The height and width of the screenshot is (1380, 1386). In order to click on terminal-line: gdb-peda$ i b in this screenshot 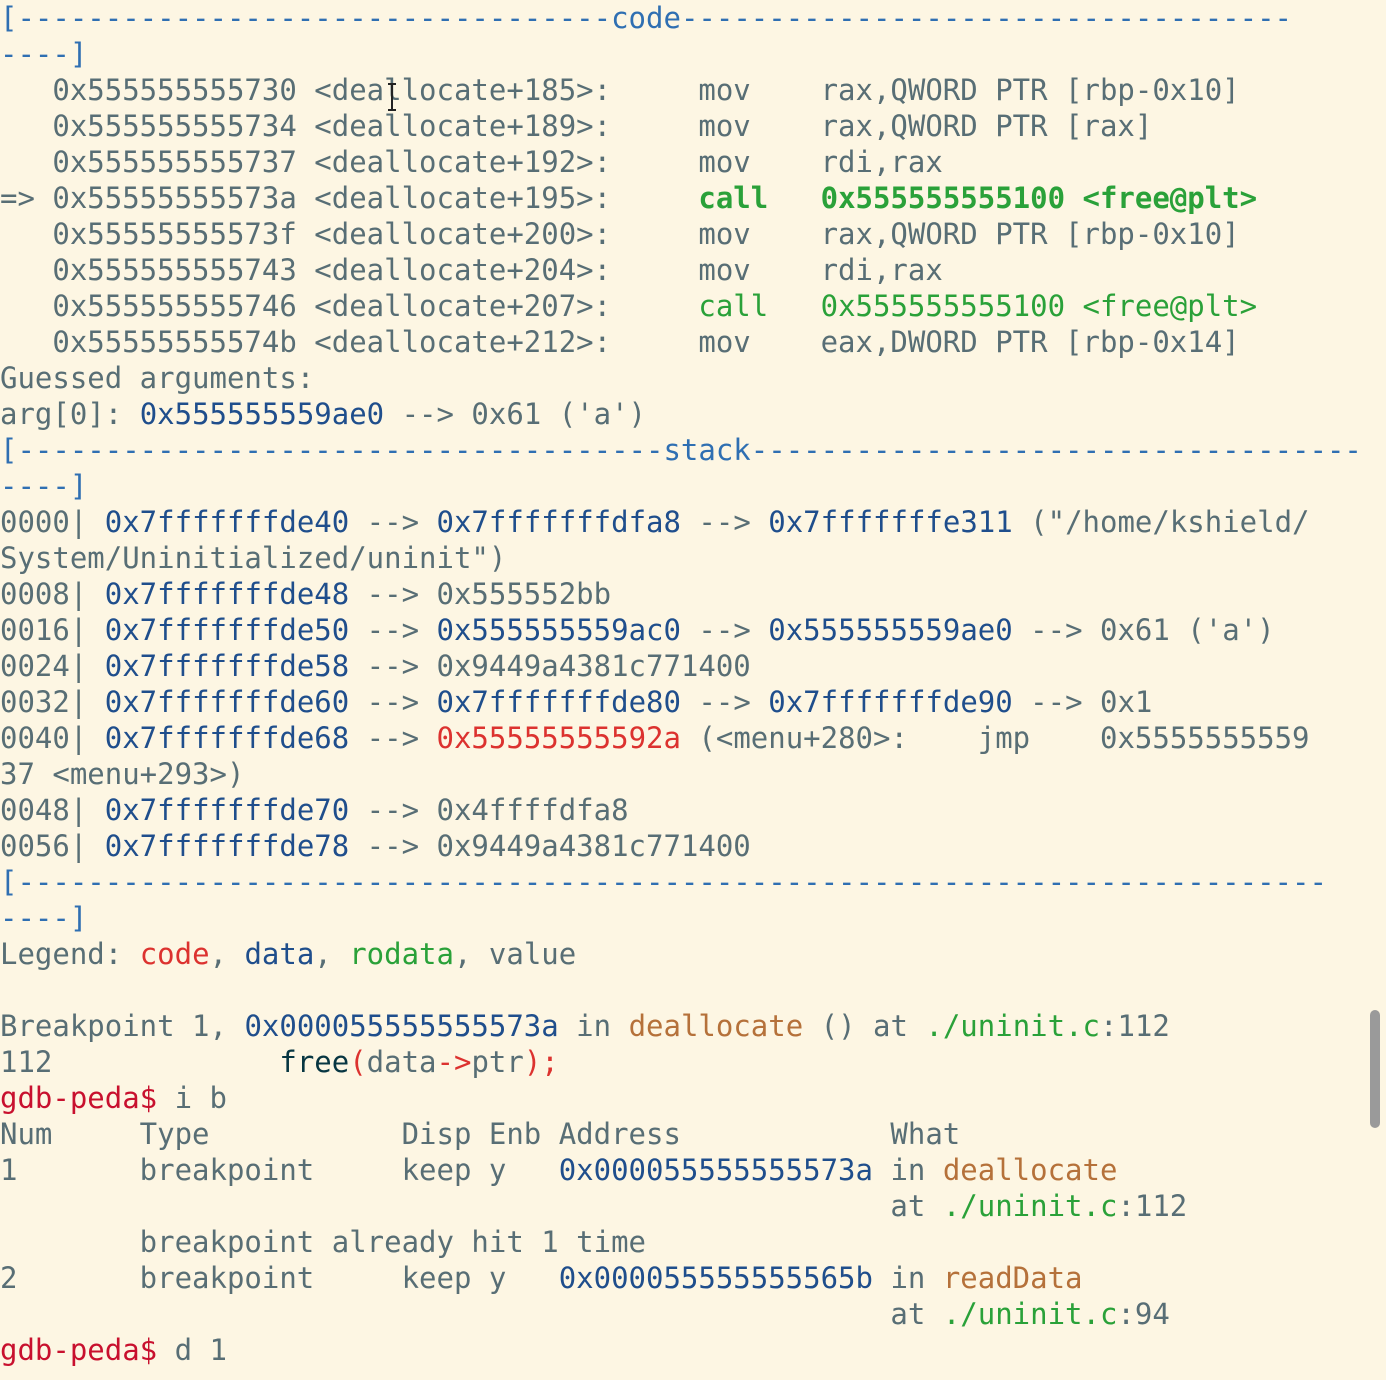, I will do `click(681, 1098)`.